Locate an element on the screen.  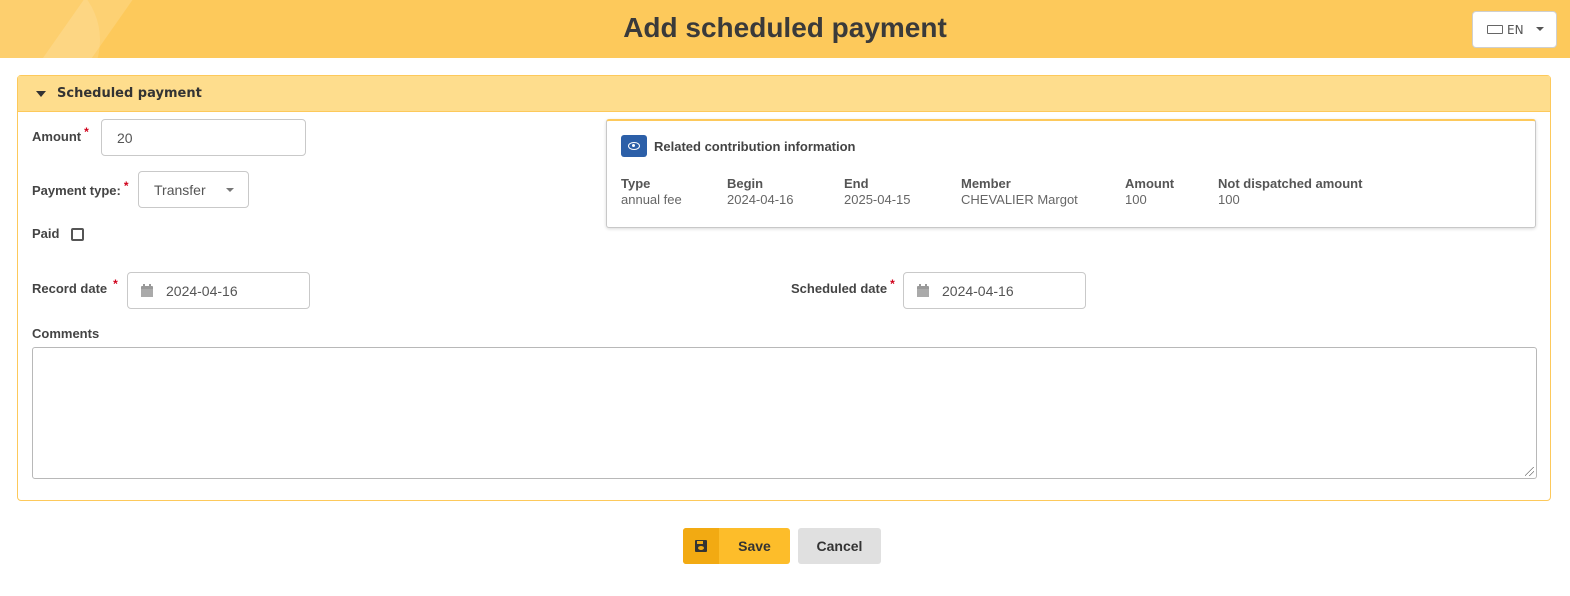
page-title: Add scheduled payment is located at coordinates (785, 27).